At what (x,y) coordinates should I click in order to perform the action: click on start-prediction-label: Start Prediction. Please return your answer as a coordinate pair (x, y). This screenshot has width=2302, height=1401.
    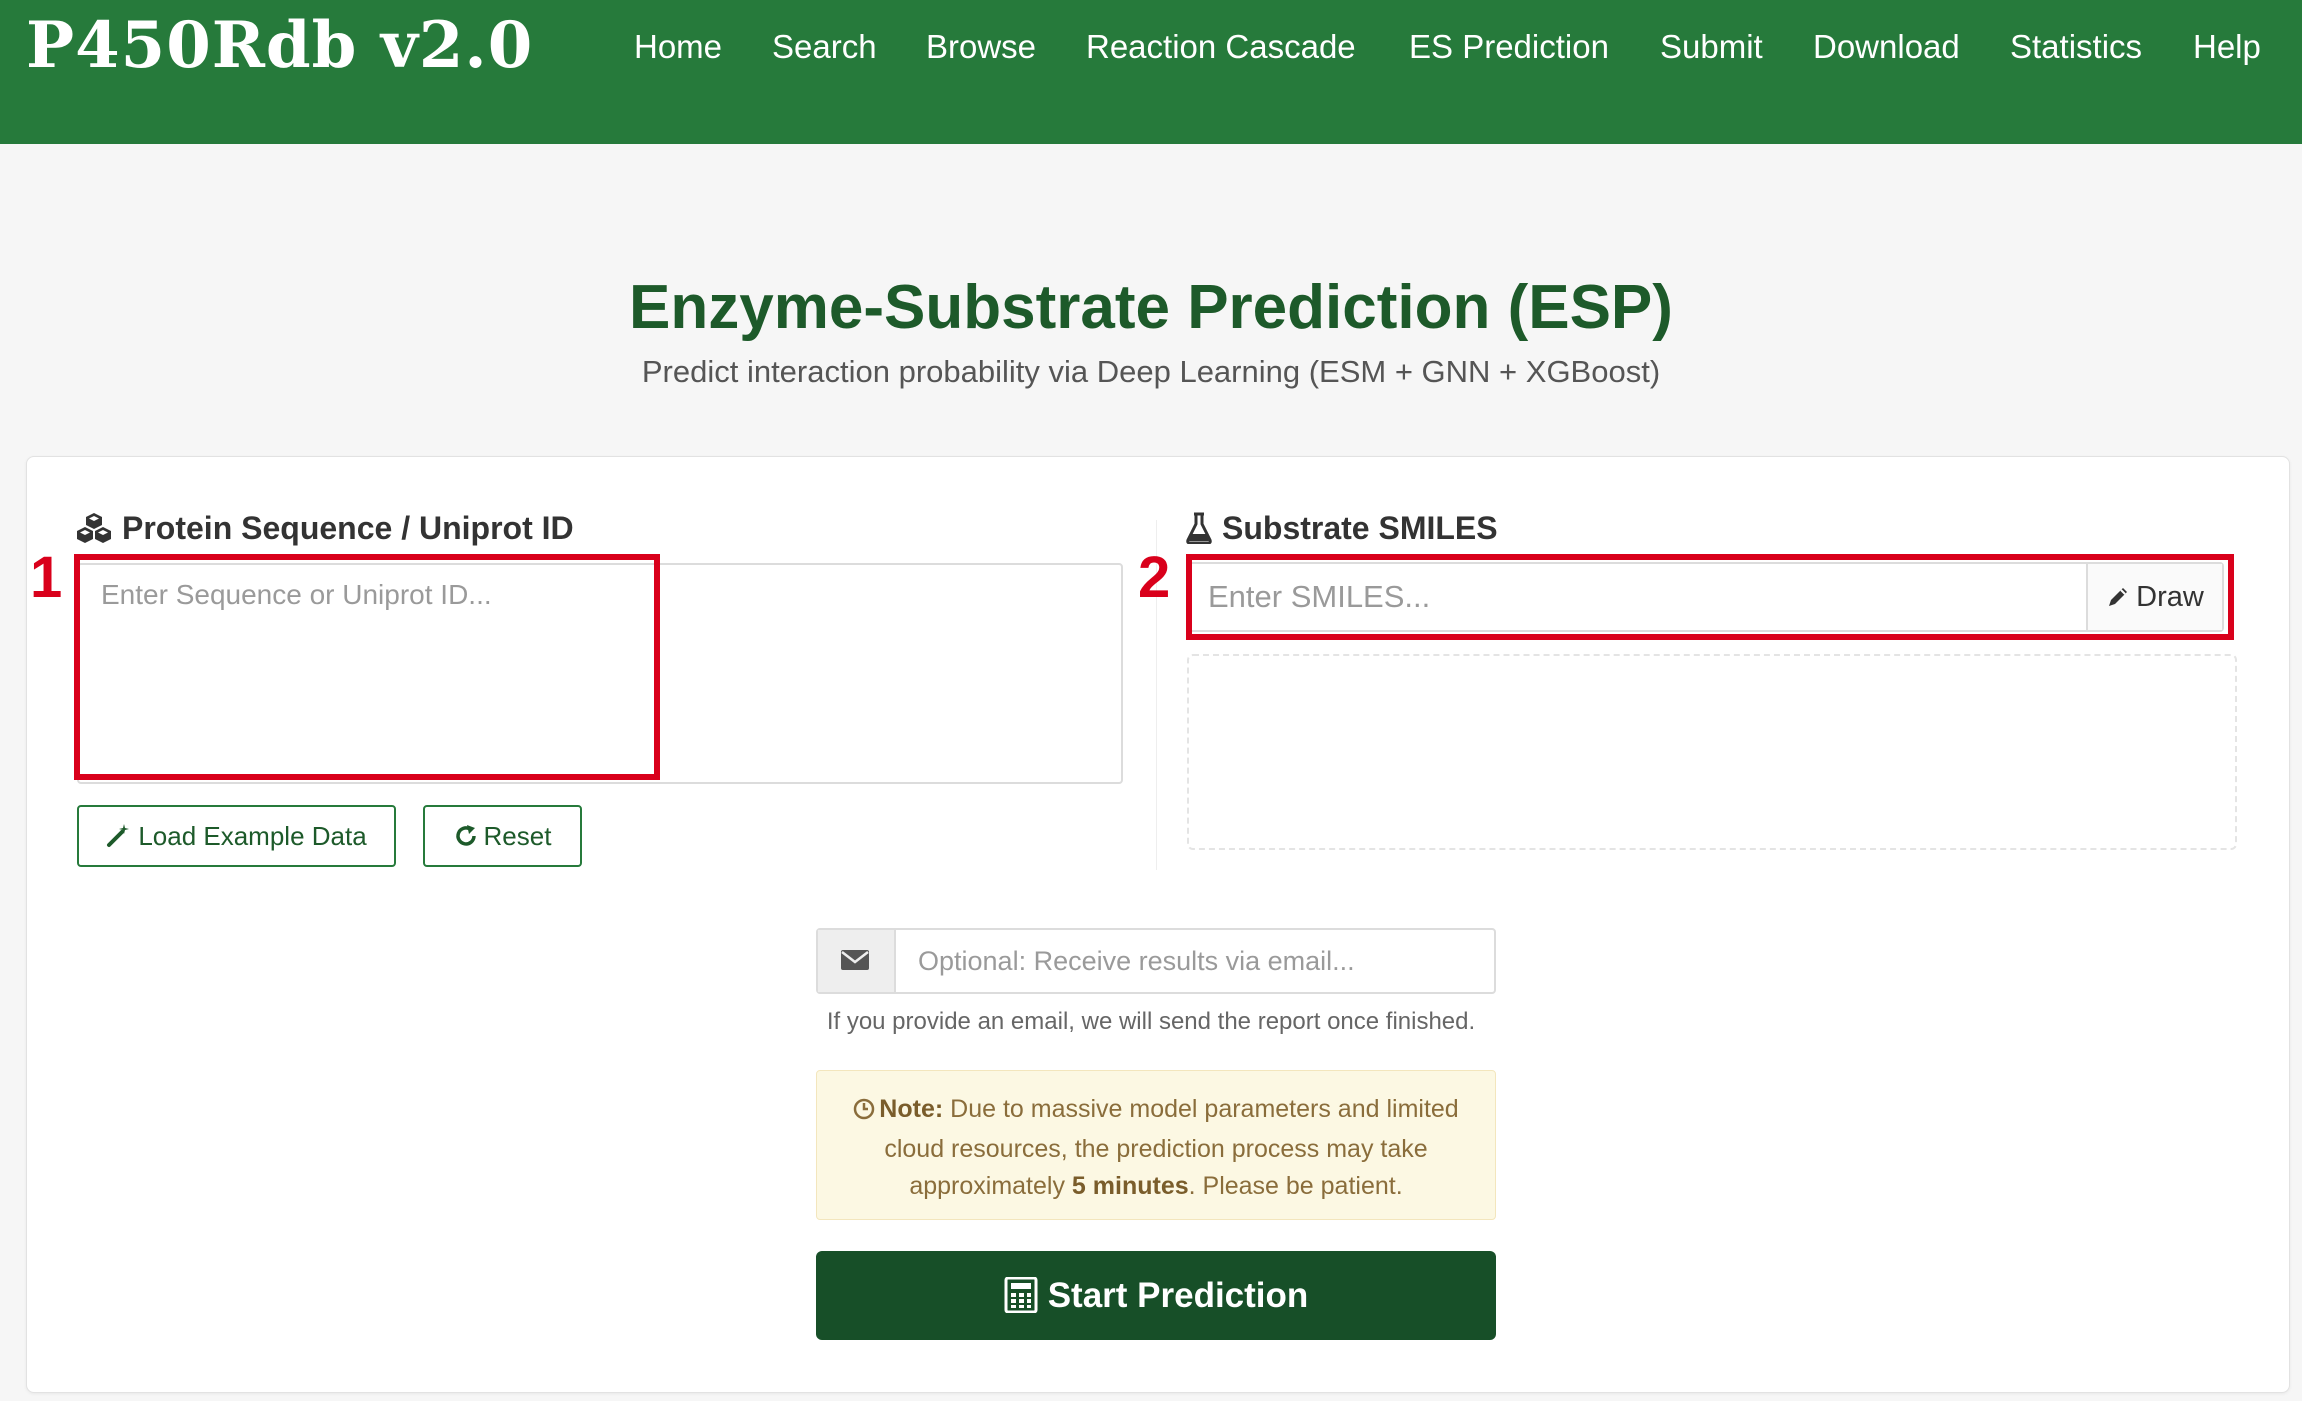
    Looking at the image, I should click on (1178, 1295).